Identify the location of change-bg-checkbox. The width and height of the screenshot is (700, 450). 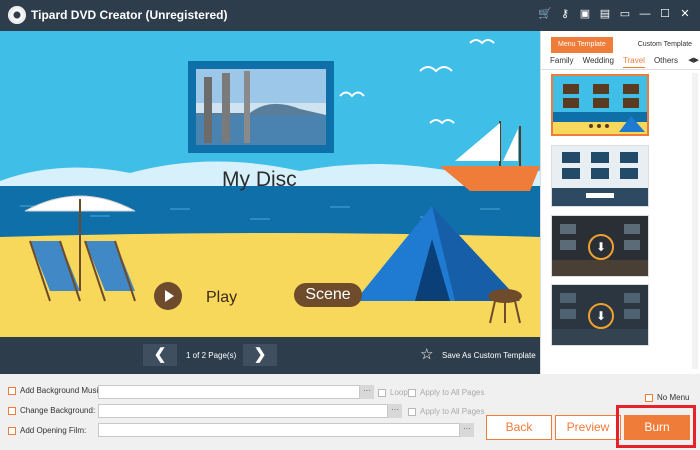
(12, 410).